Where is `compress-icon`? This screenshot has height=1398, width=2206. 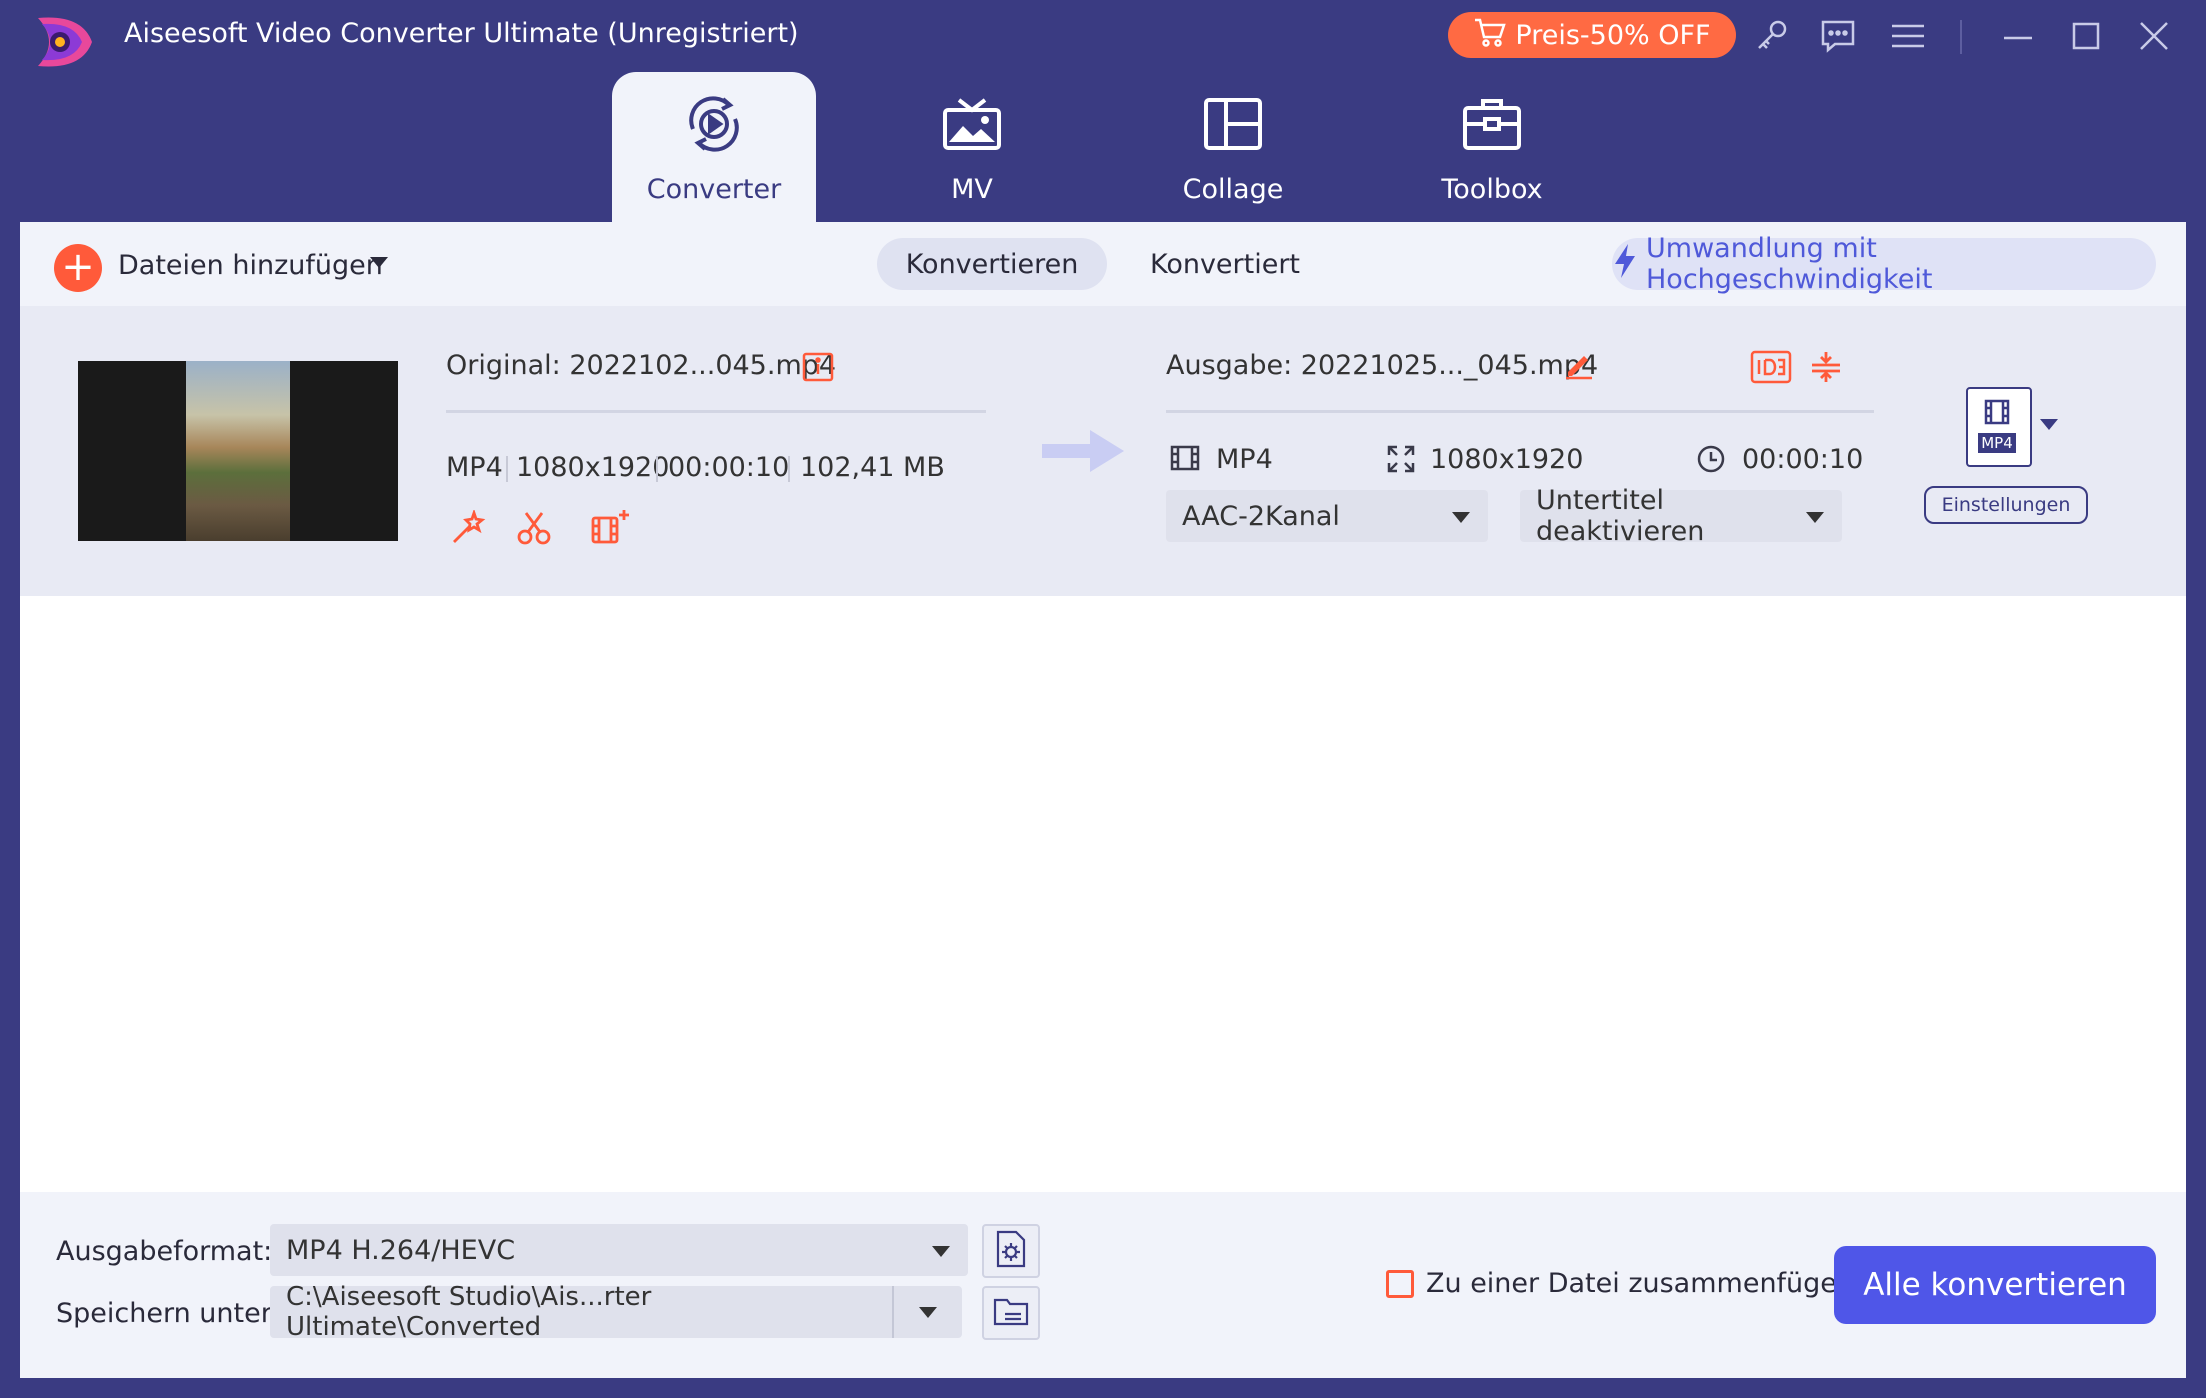 compress-icon is located at coordinates (1826, 369).